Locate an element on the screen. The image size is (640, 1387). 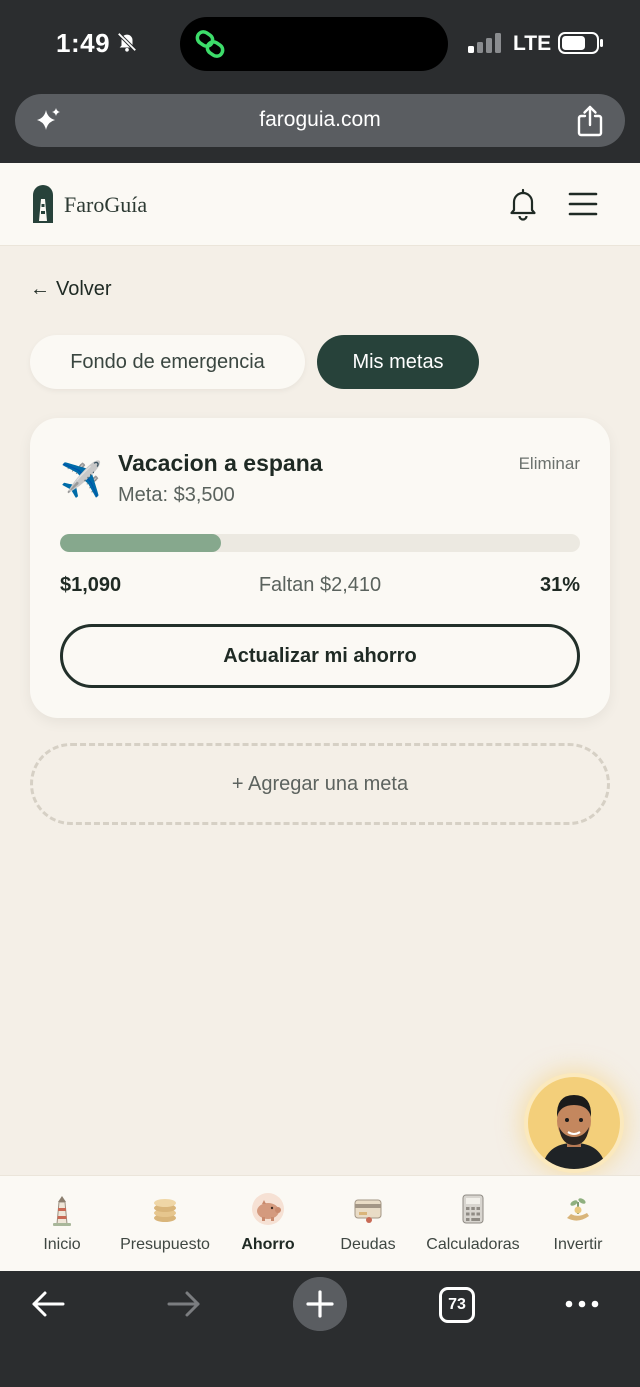
bell-off-icon is located at coordinates (127, 42).